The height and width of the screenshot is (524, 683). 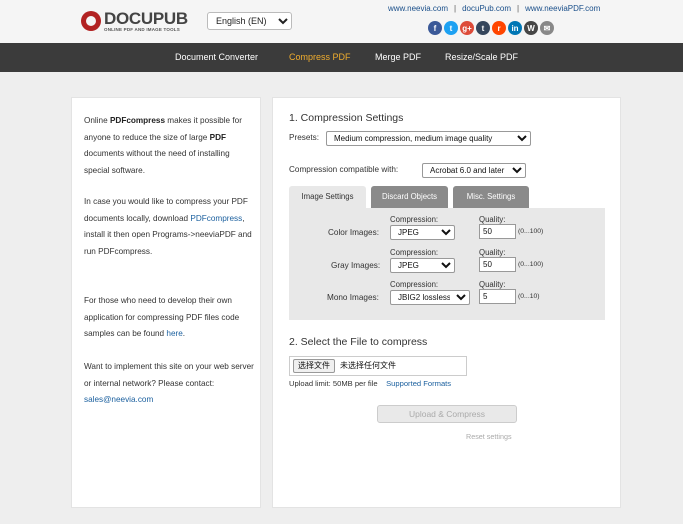 What do you see at coordinates (118, 399) in the screenshot?
I see `sales-email-link: sales@neevia.com` at bounding box center [118, 399].